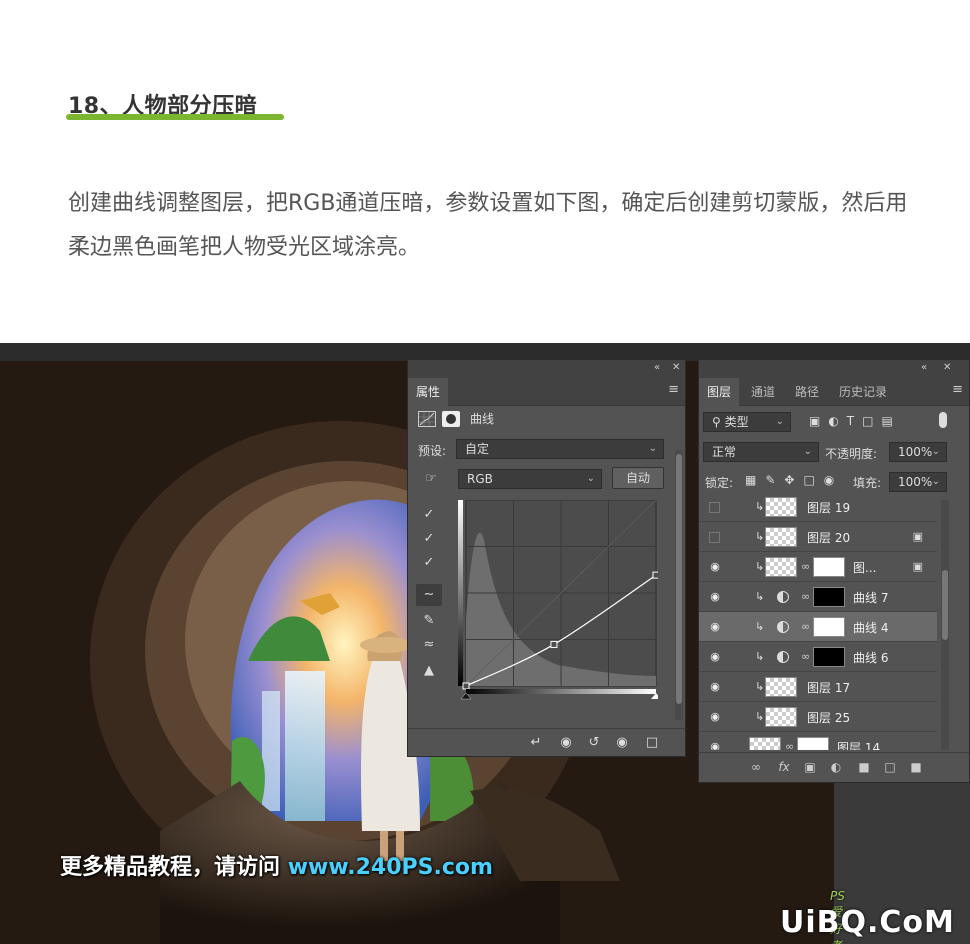 The width and height of the screenshot is (970, 944). I want to click on layer-name: 曲线 7, so click(870, 597).